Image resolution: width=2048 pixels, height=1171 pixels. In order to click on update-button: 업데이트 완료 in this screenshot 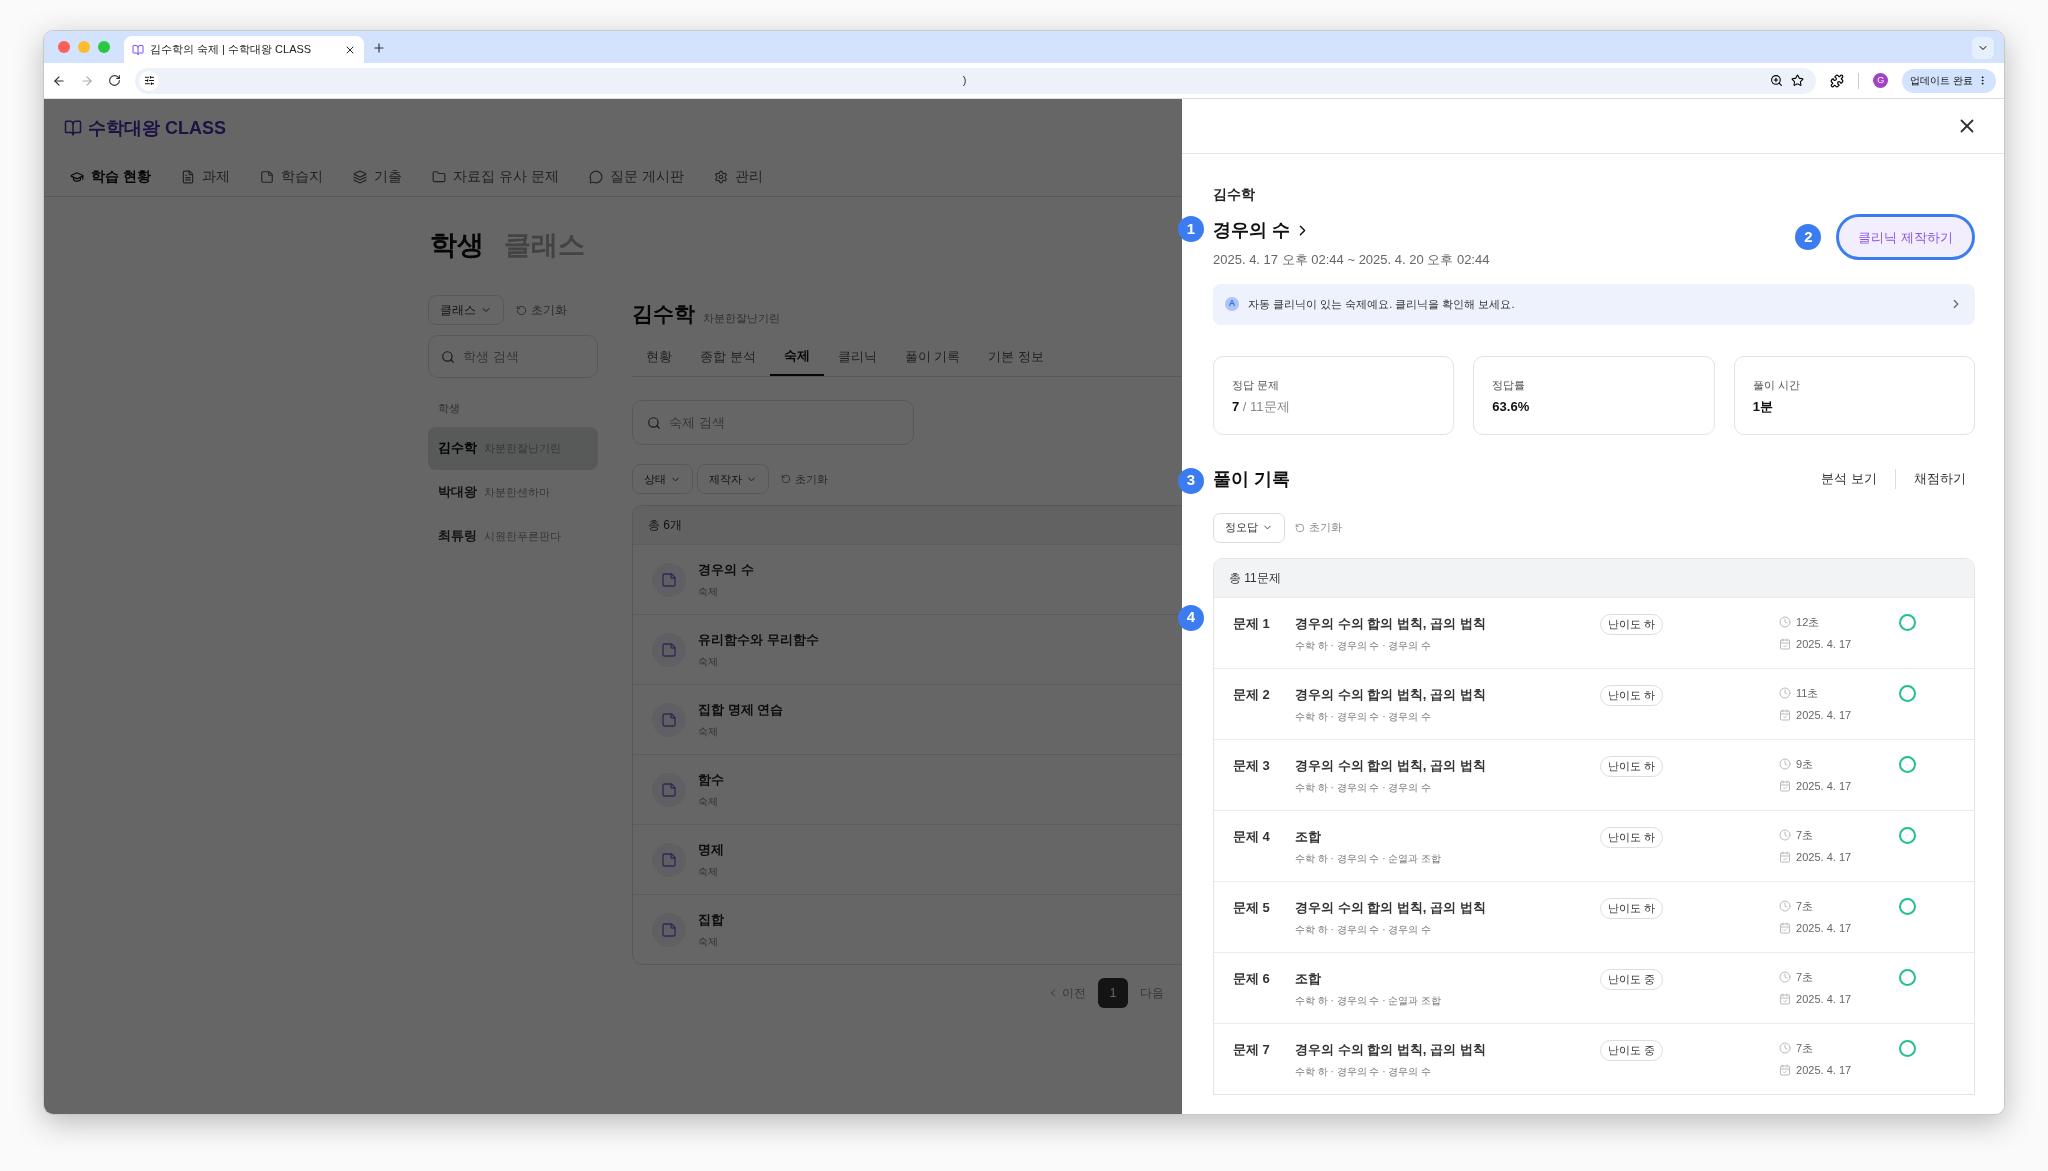, I will do `click(1949, 80)`.